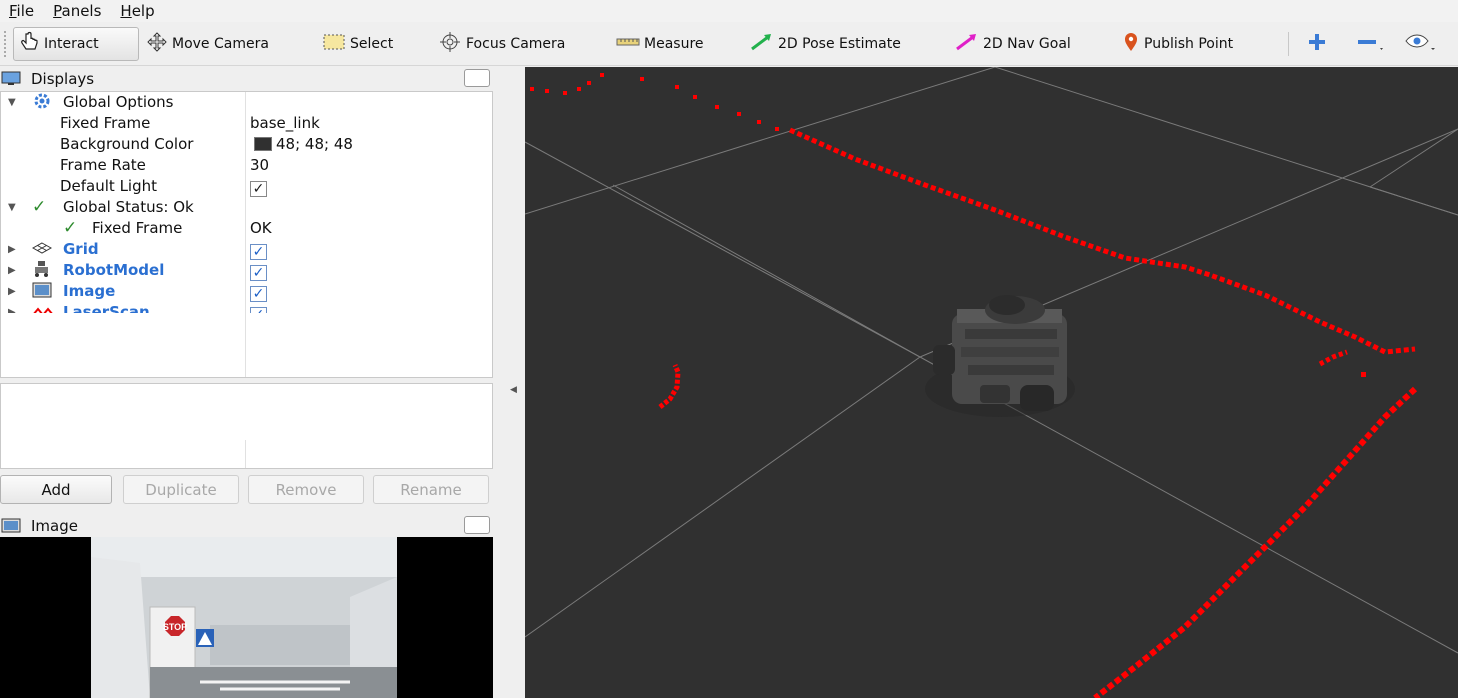 The width and height of the screenshot is (1458, 698). What do you see at coordinates (303, 144) in the screenshot?
I see `background-color-value: 48; 48; 48` at bounding box center [303, 144].